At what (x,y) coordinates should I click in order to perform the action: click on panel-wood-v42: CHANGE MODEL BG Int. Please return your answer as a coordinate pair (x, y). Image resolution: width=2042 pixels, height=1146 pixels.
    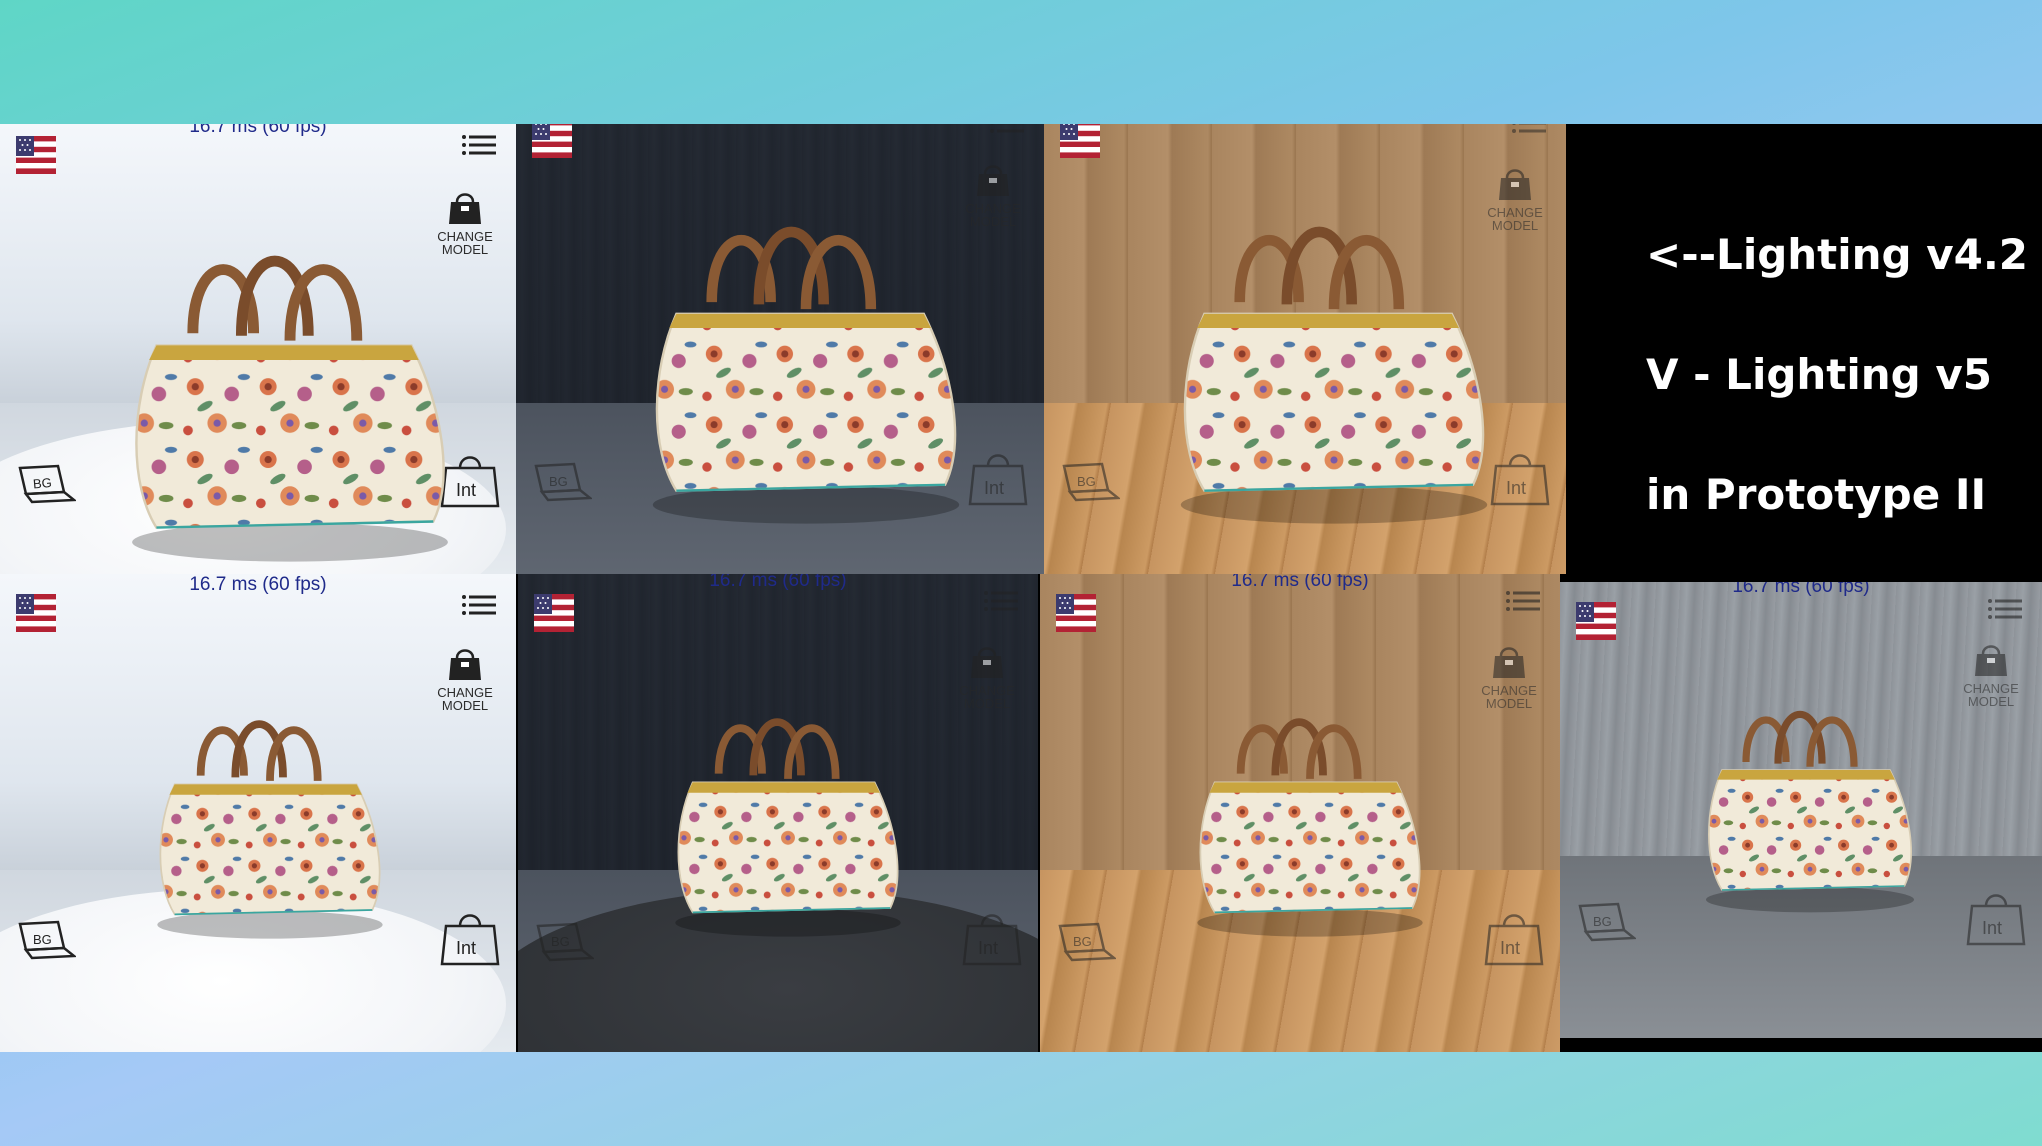
    Looking at the image, I should click on (1305, 349).